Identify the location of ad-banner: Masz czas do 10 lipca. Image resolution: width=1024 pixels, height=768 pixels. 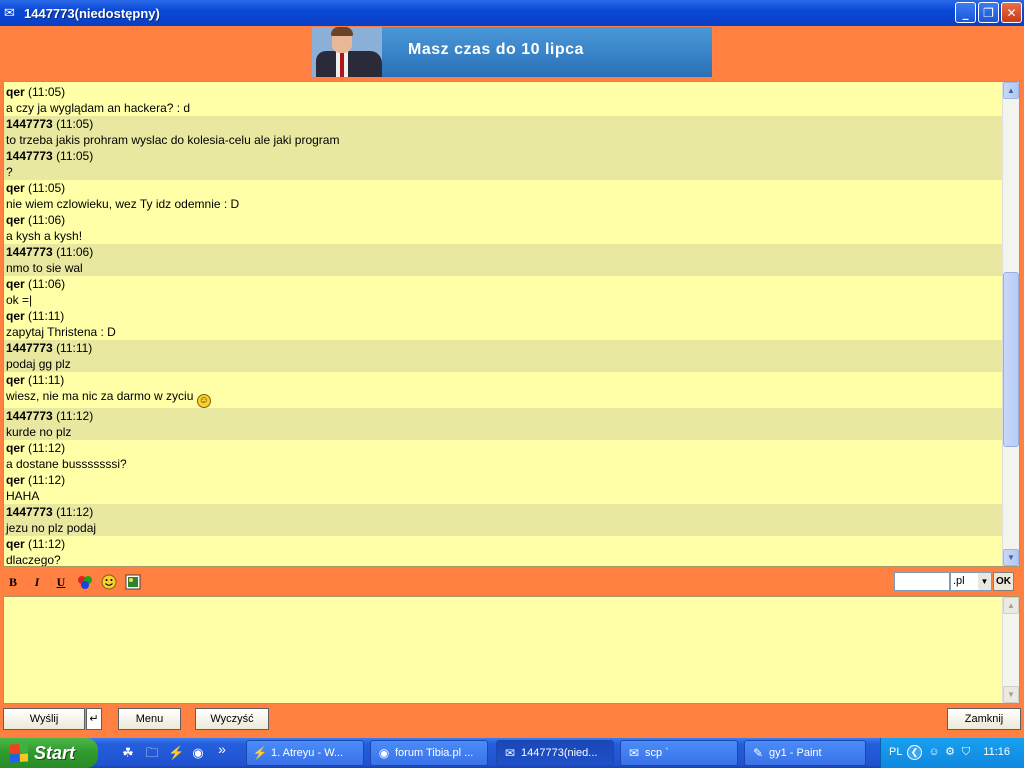
(512, 52).